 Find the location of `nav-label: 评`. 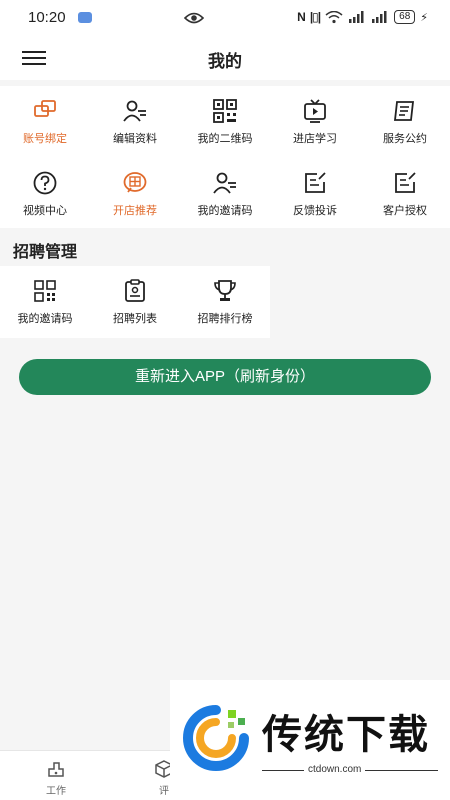

nav-label: 评 is located at coordinates (164, 791).